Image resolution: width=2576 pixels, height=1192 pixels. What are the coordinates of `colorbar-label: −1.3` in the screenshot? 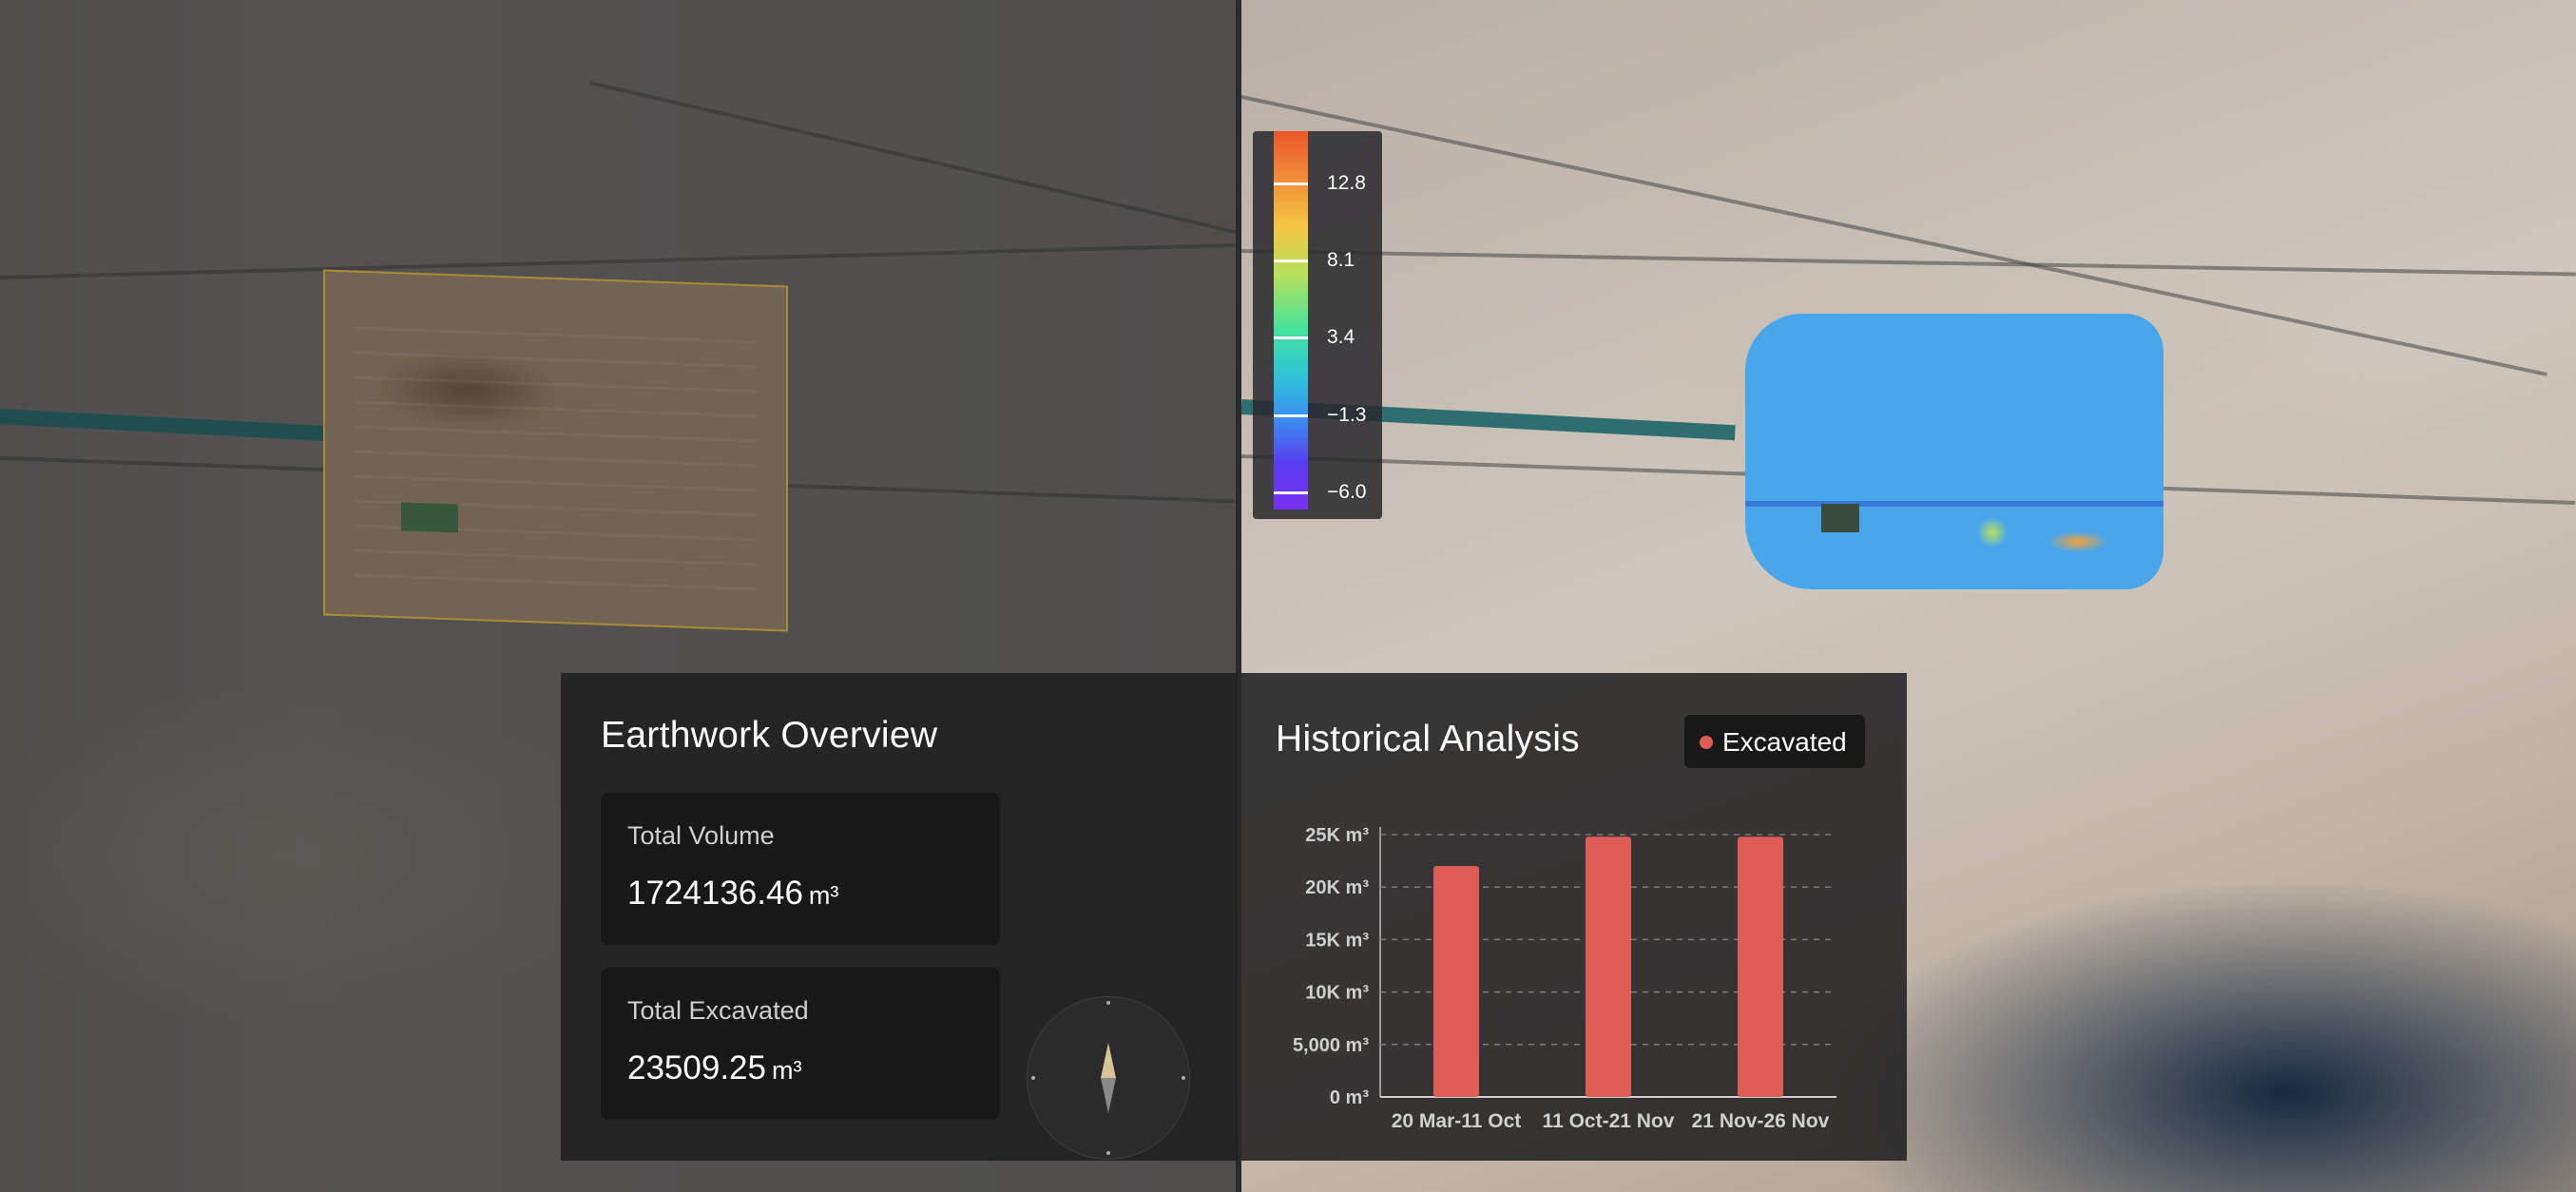 It's located at (1347, 415).